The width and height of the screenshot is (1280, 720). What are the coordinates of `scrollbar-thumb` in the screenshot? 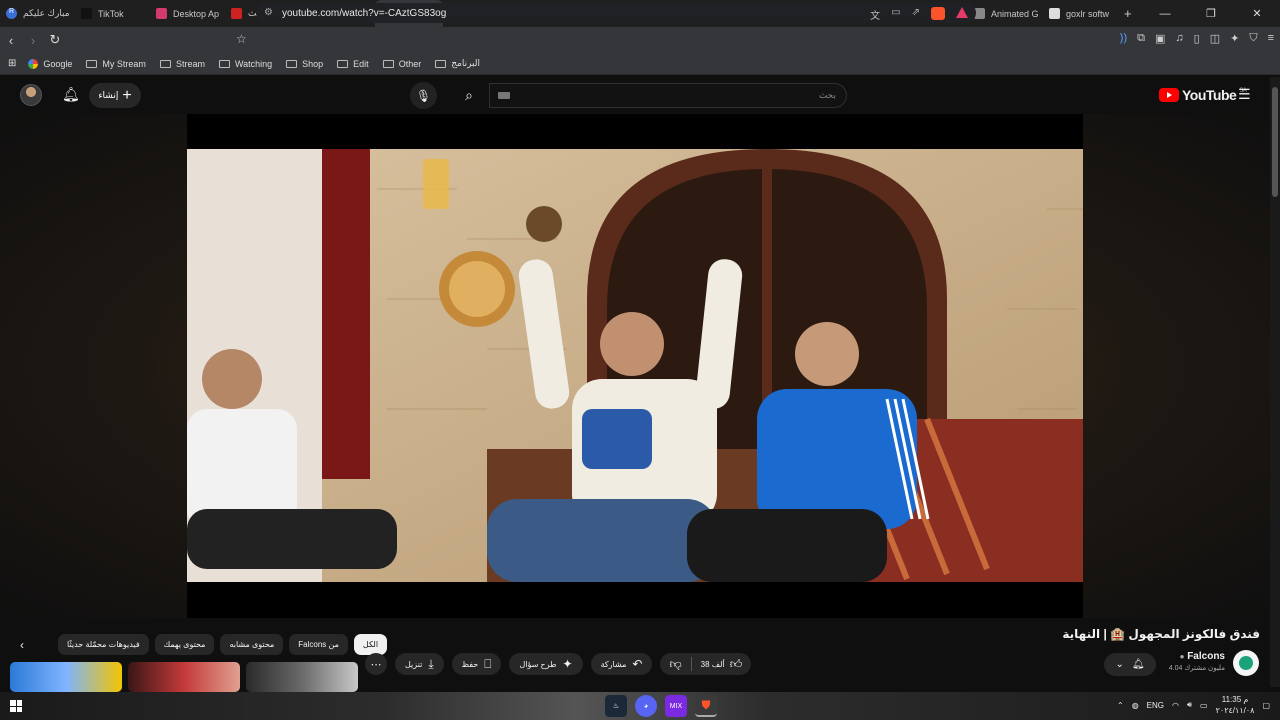 It's located at (1275, 142).